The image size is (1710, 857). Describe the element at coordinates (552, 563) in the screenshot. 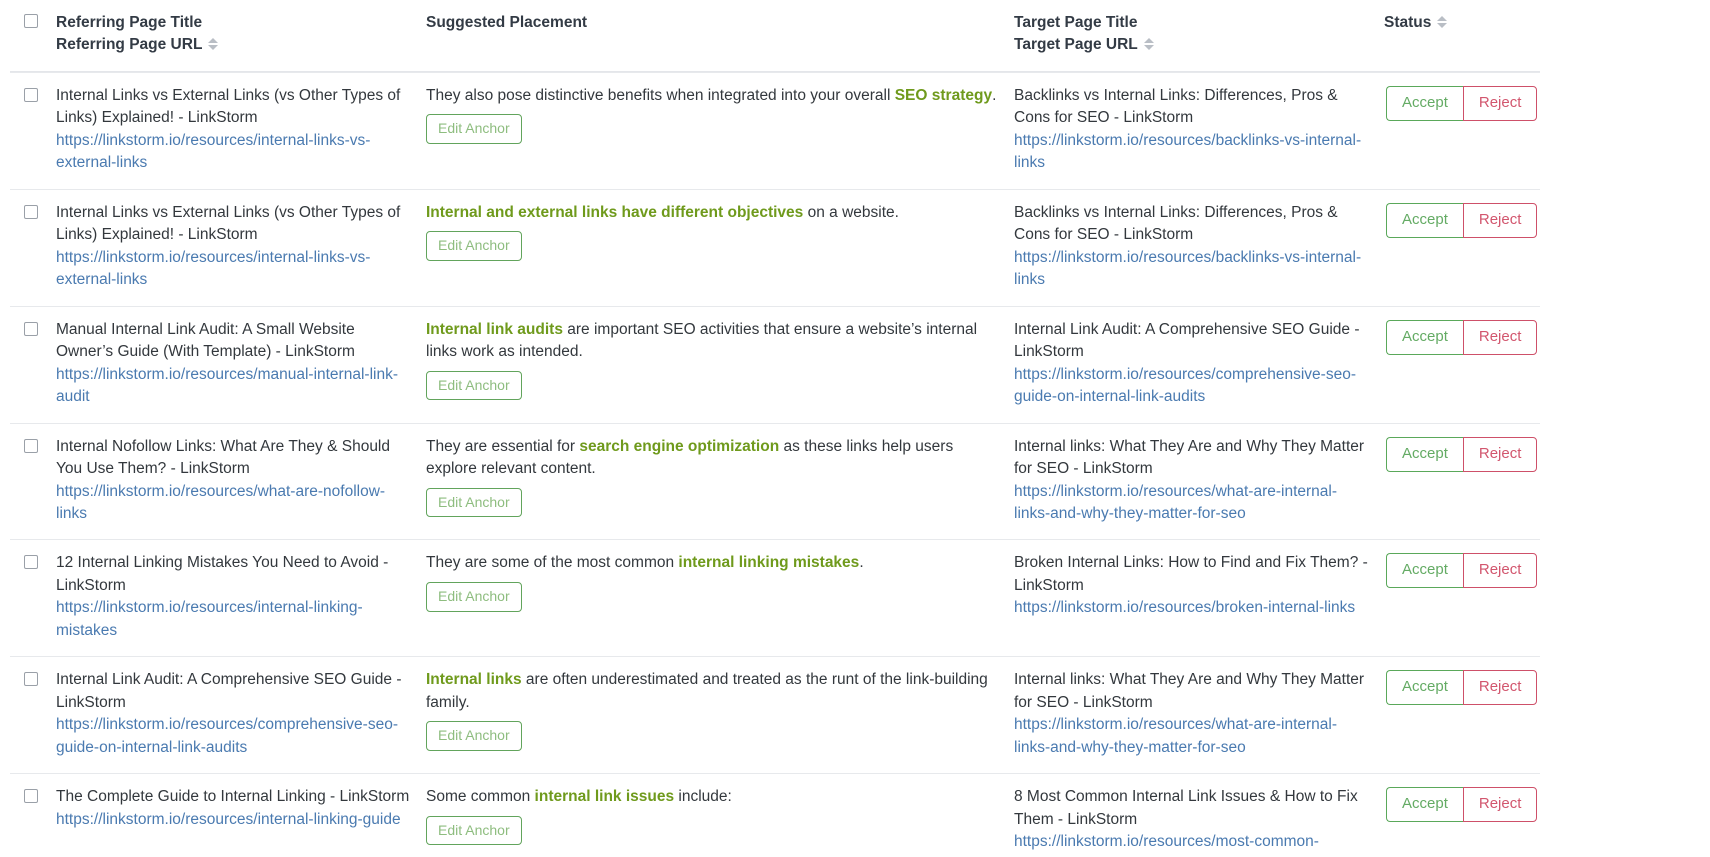

I see `suggestion-prefix: They are some of the most common` at that location.